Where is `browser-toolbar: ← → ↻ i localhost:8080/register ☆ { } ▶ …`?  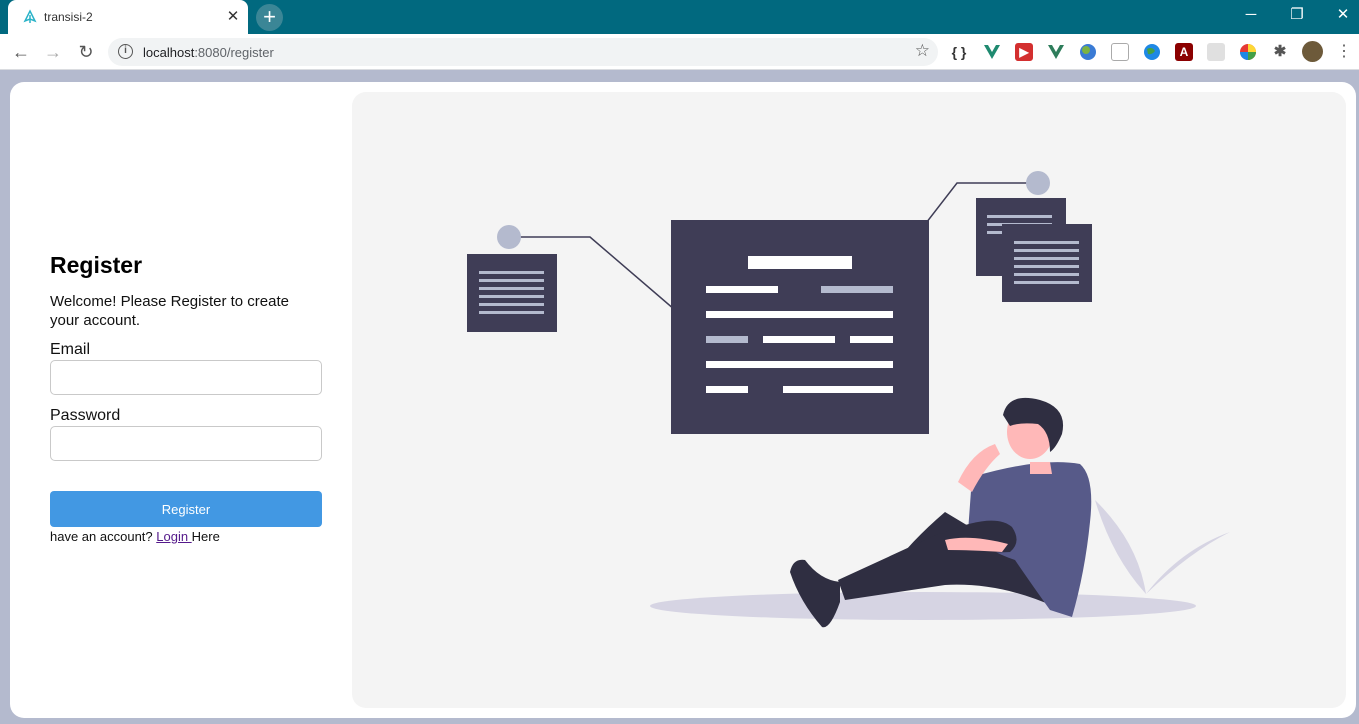
browser-toolbar: ← → ↻ i localhost:8080/register ☆ { } ▶ … is located at coordinates (679, 52).